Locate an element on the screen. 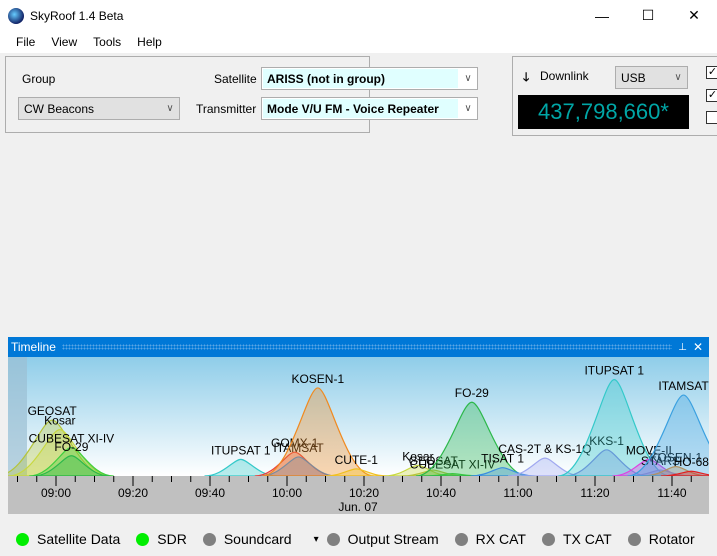  window-title: SkyRoof 1.4 Beta is located at coordinates (77, 15).